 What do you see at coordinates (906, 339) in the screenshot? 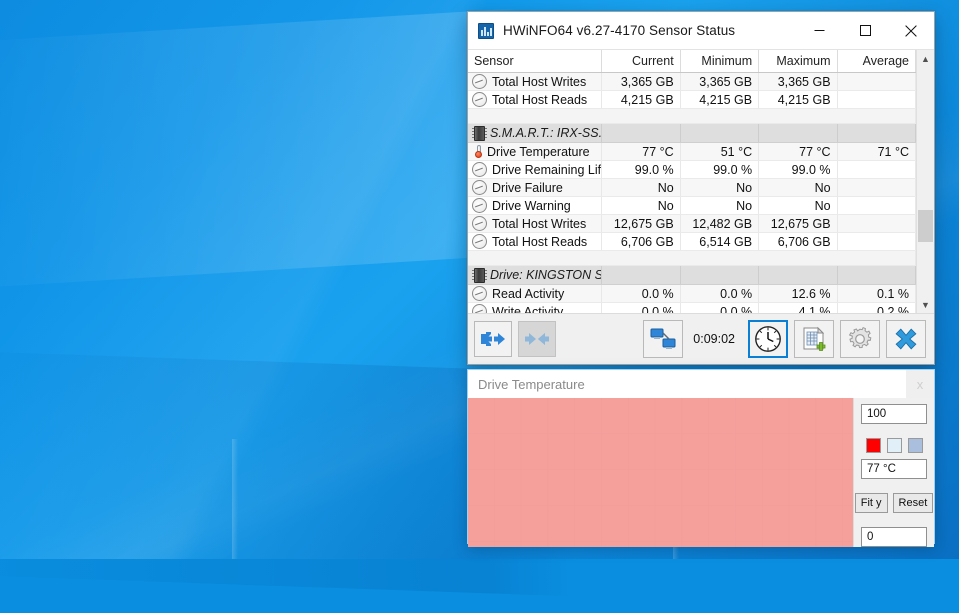
I see `close-x-button` at bounding box center [906, 339].